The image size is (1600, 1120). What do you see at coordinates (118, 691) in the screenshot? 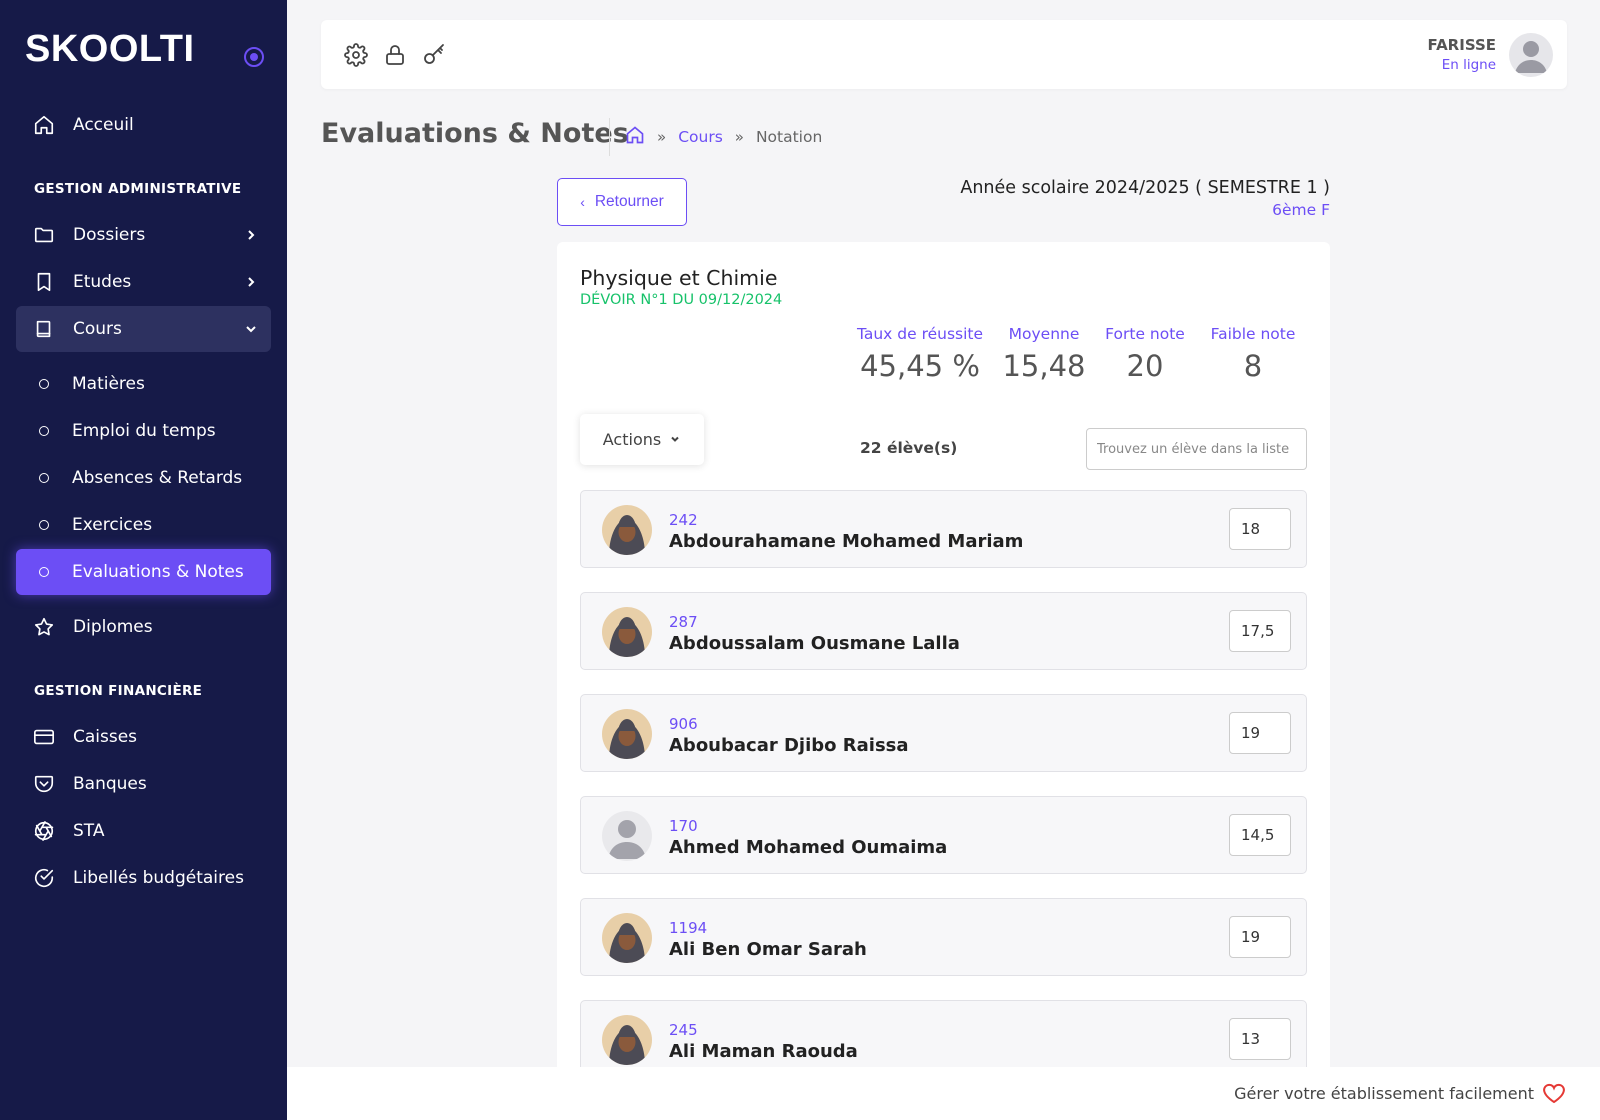
I see `section-title-finance: GESTION FINANCIÈRE` at bounding box center [118, 691].